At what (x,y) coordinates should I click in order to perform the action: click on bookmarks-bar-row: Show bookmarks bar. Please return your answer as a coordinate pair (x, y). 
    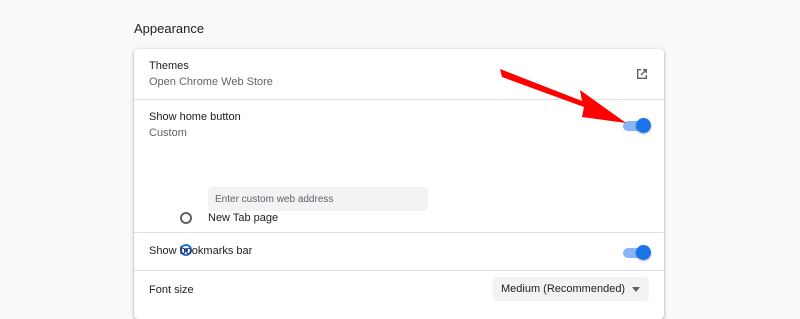
    Looking at the image, I should click on (399, 251).